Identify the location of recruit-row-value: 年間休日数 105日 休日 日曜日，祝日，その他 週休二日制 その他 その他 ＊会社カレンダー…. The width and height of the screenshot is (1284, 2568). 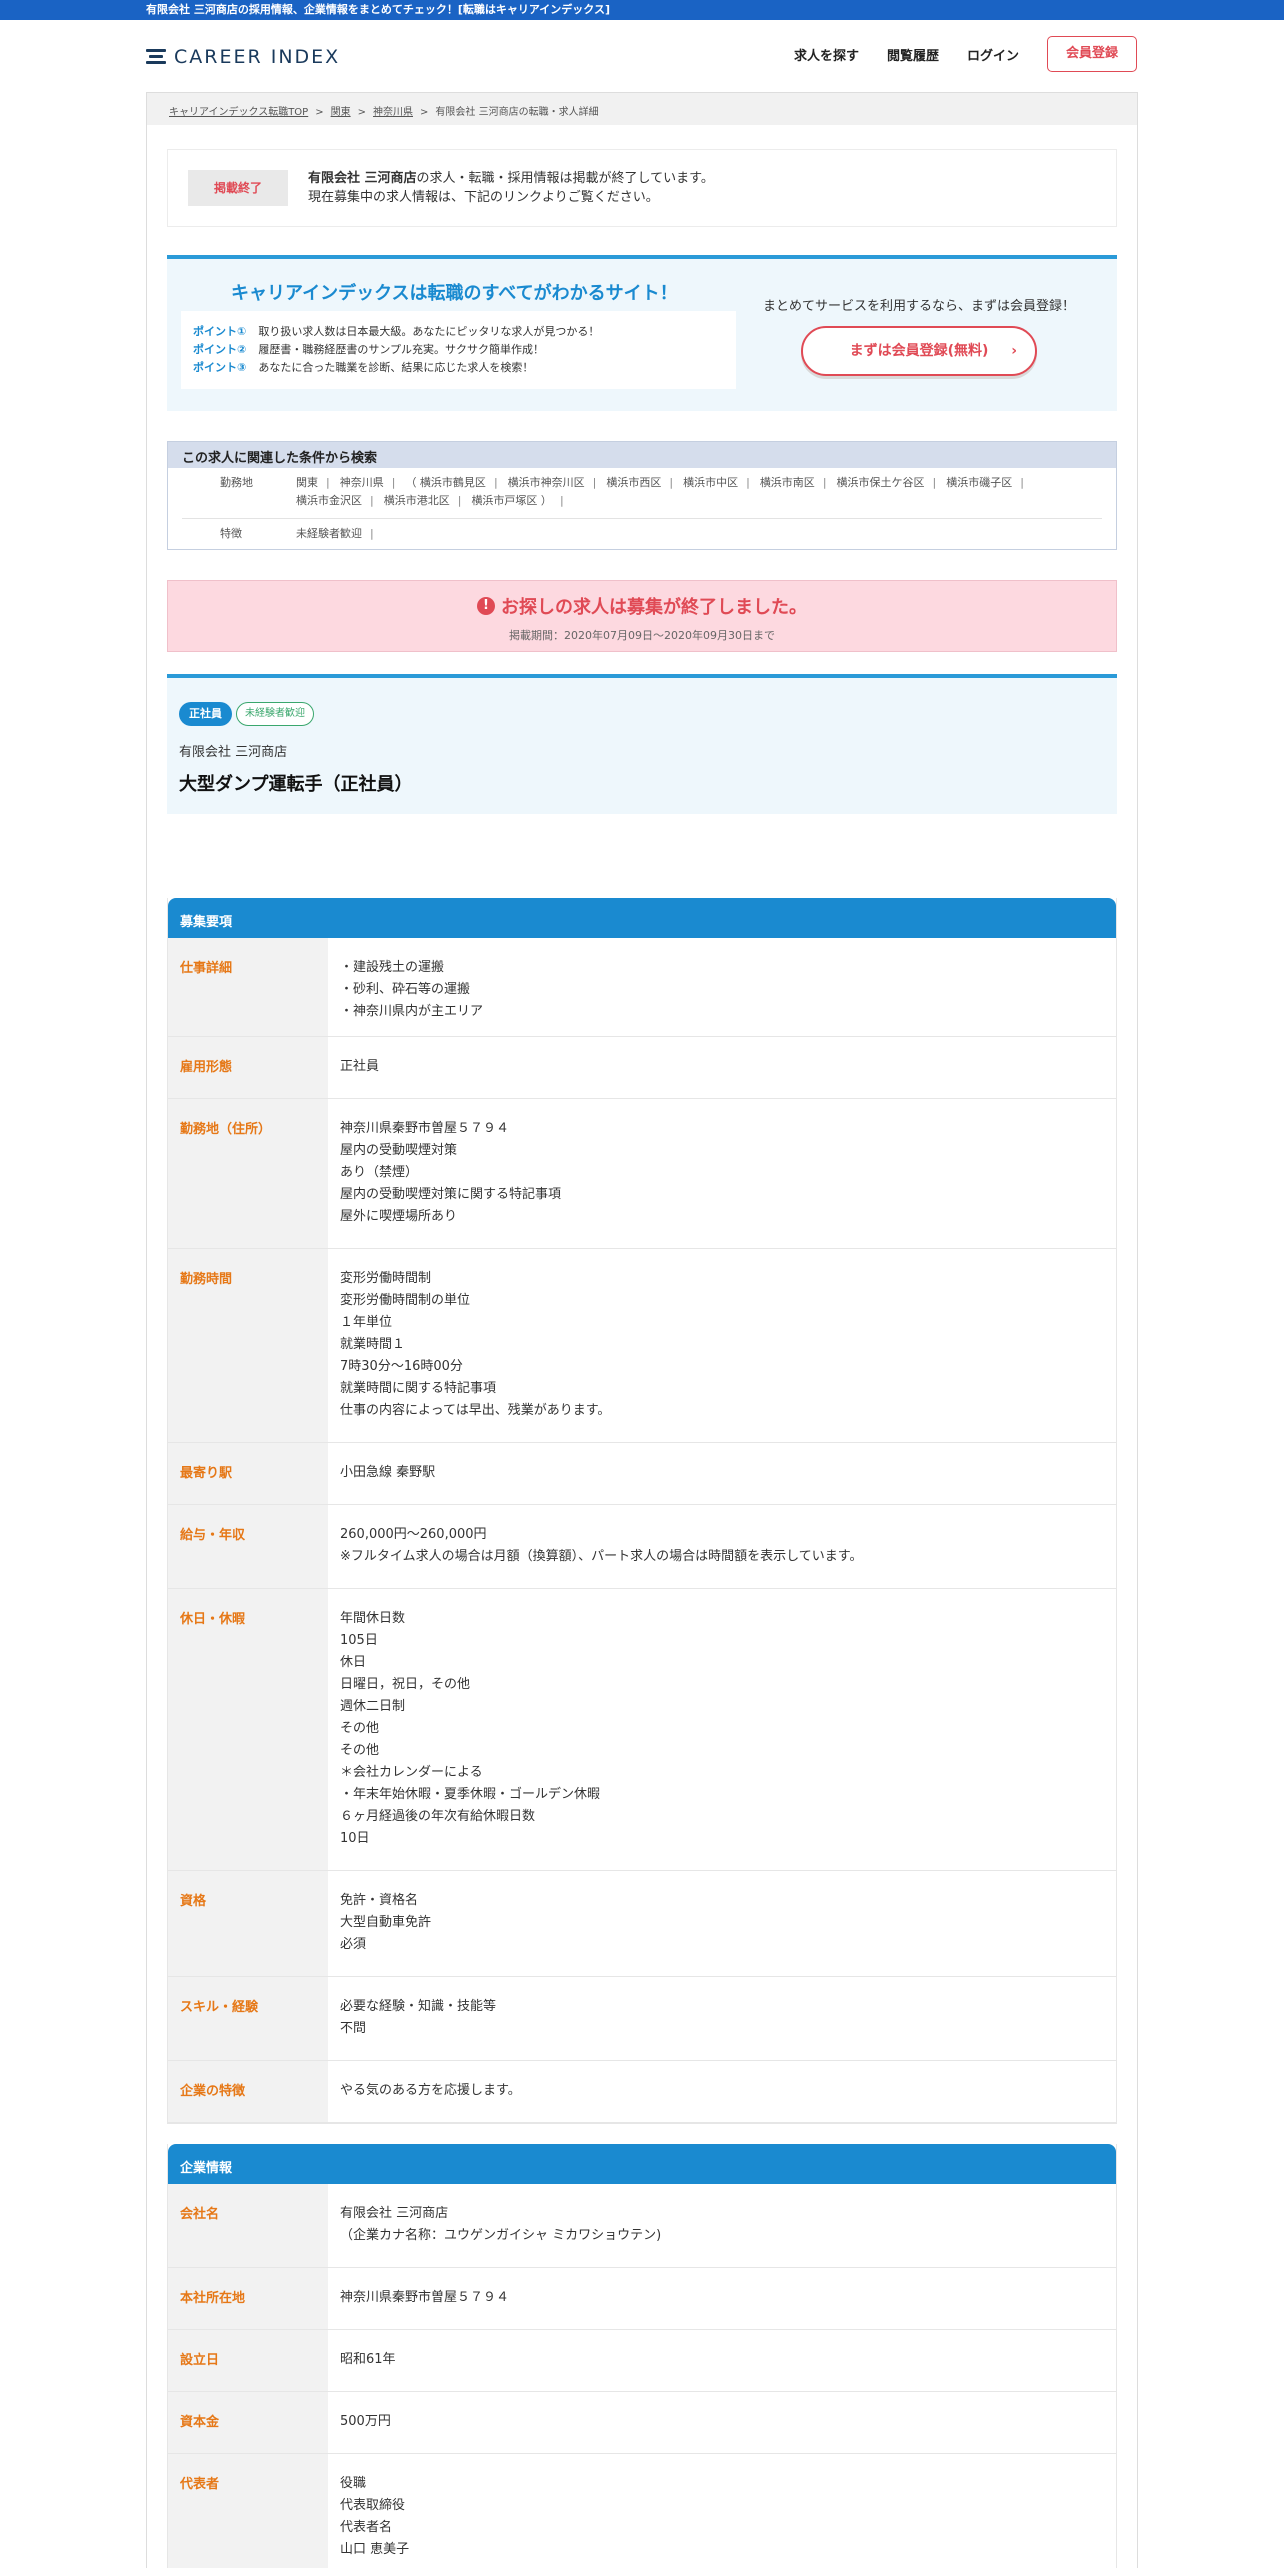
(464, 1729).